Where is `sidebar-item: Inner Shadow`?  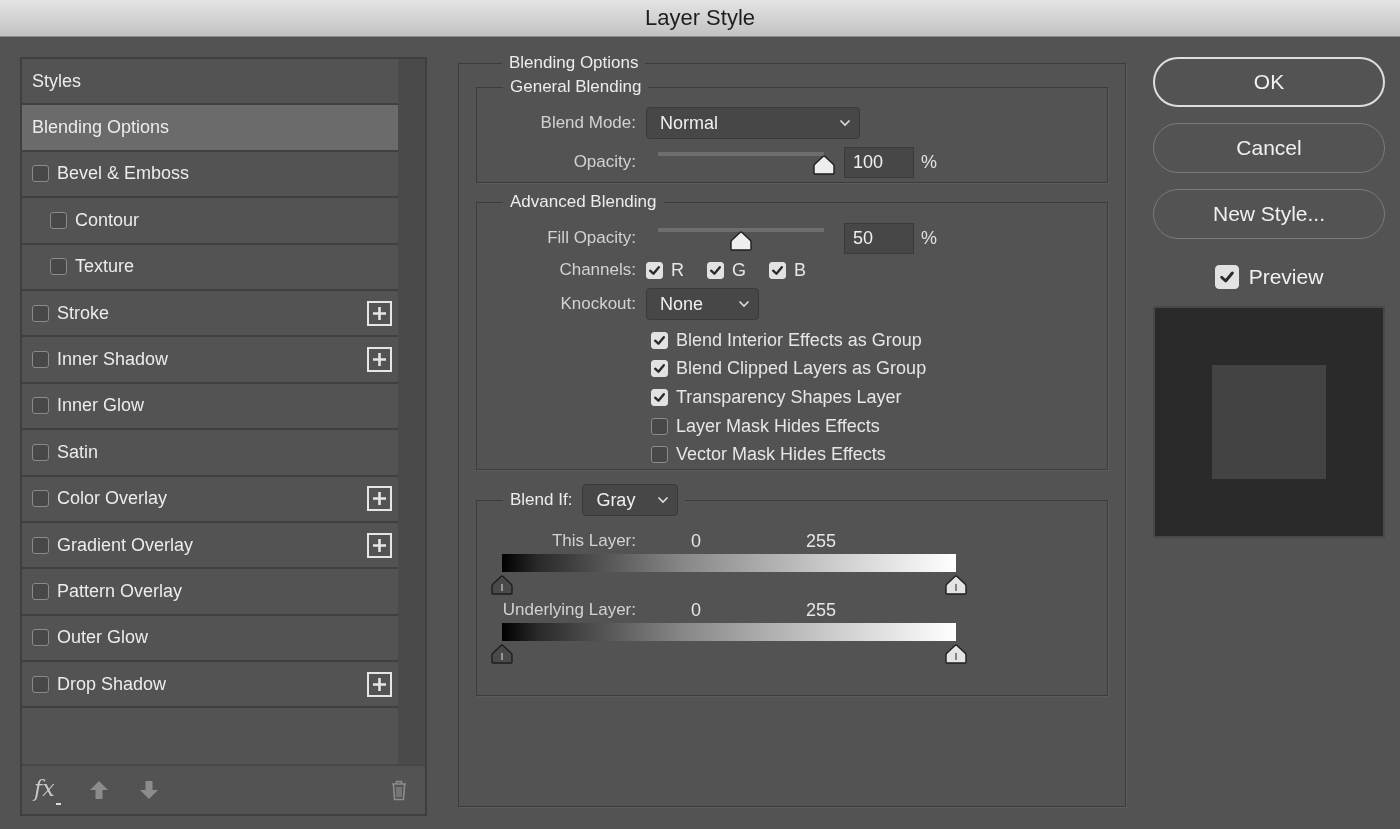
sidebar-item: Inner Shadow is located at coordinates (210, 360).